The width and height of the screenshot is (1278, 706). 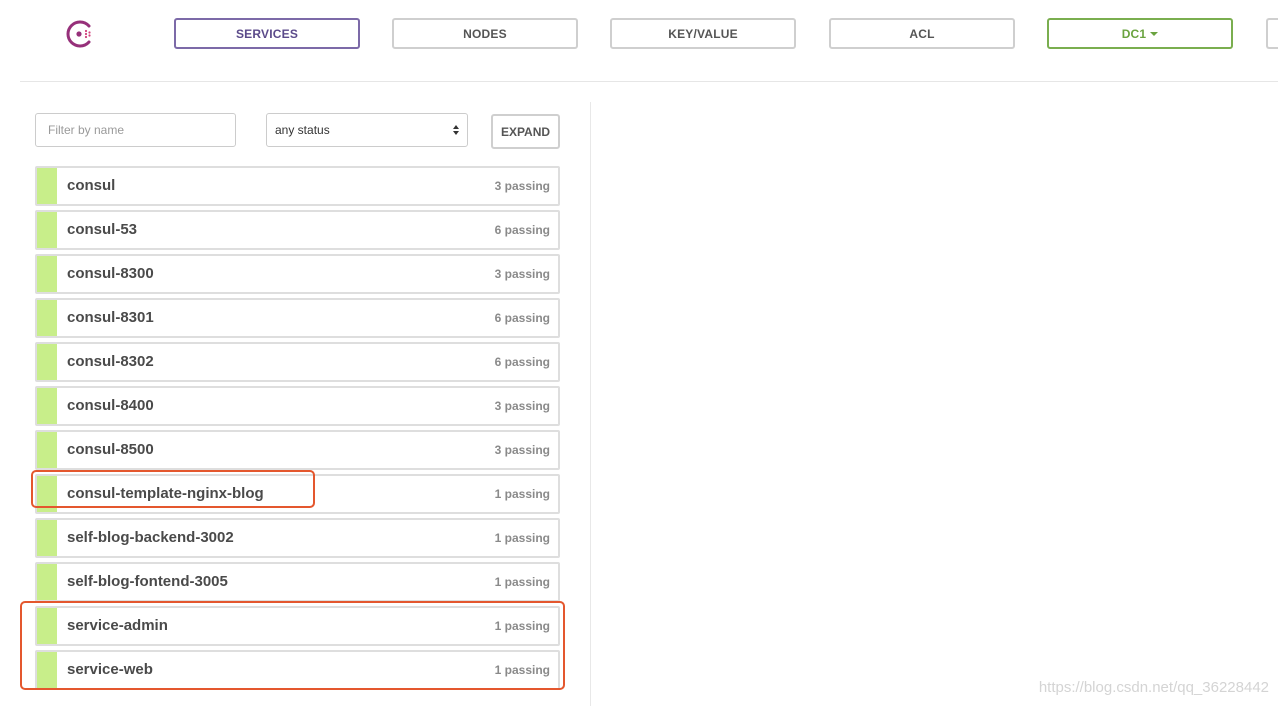 What do you see at coordinates (1154, 33) in the screenshot?
I see `caret-down-icon` at bounding box center [1154, 33].